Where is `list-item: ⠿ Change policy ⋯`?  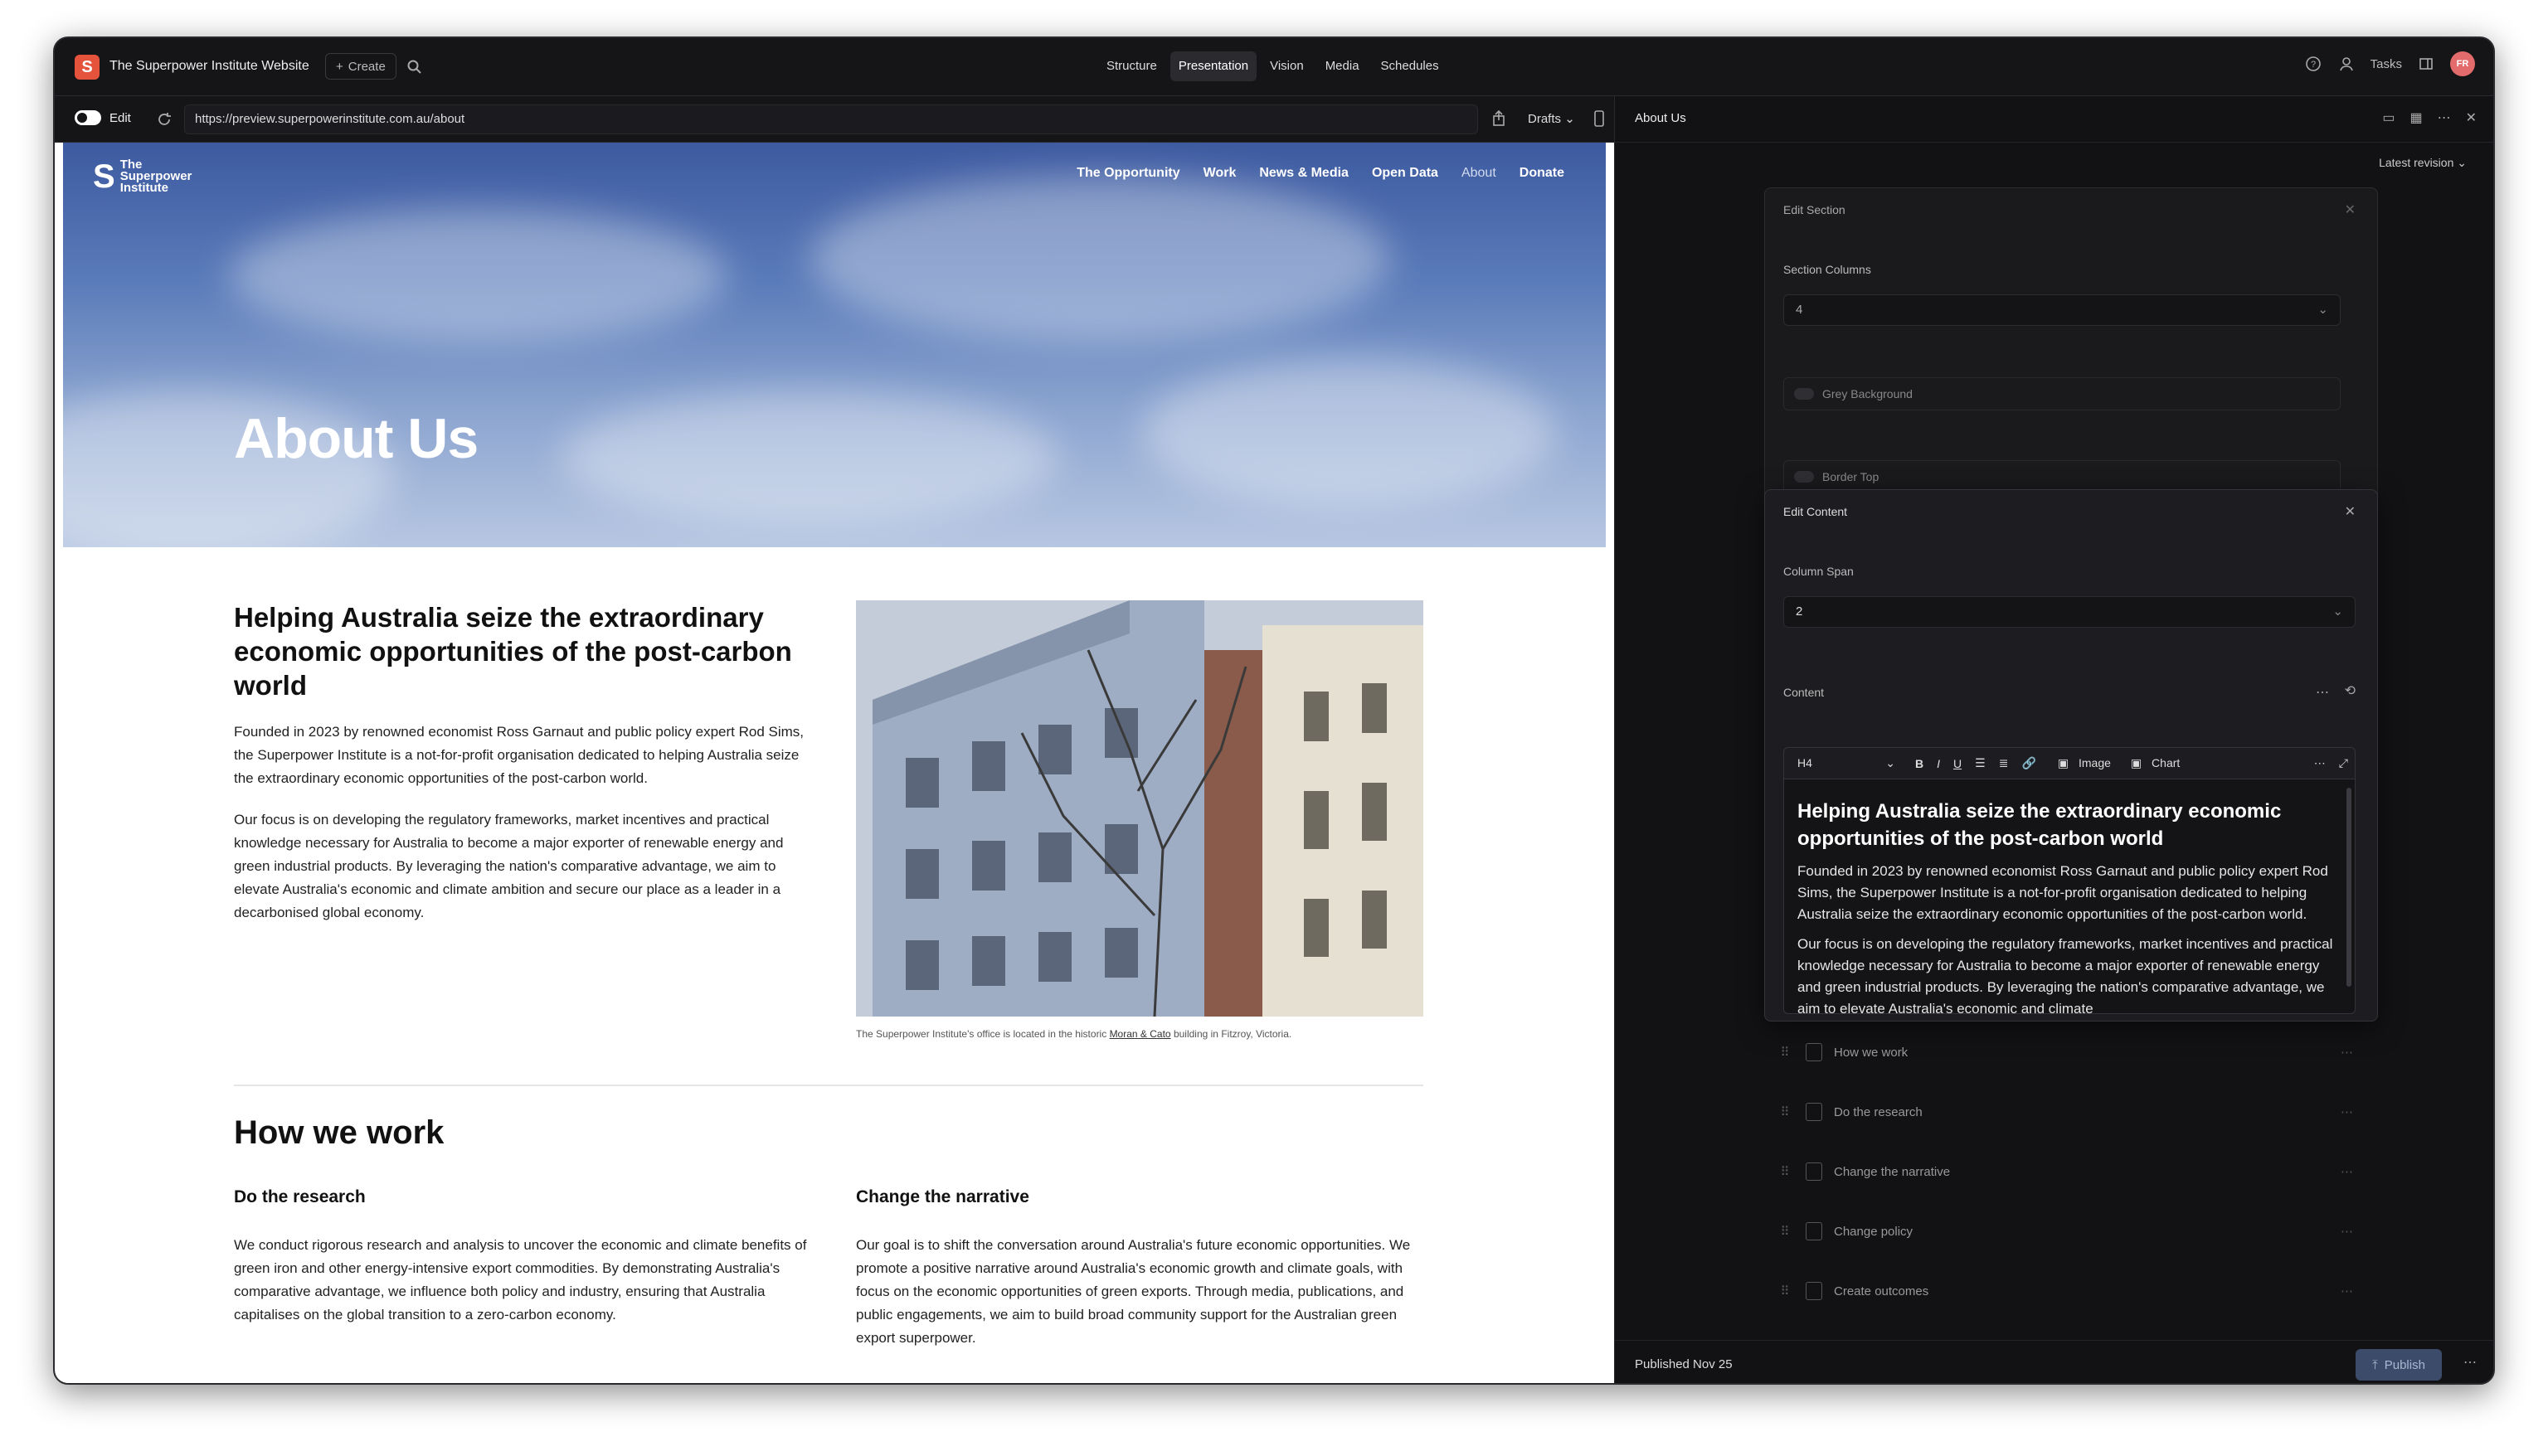
list-item: ⠿ Change policy ⋯ is located at coordinates (2062, 1231).